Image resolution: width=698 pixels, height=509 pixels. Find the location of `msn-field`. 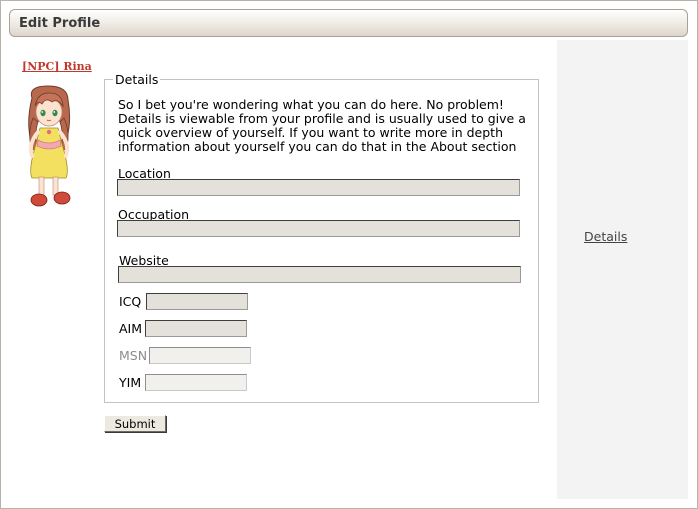

msn-field is located at coordinates (200, 355).